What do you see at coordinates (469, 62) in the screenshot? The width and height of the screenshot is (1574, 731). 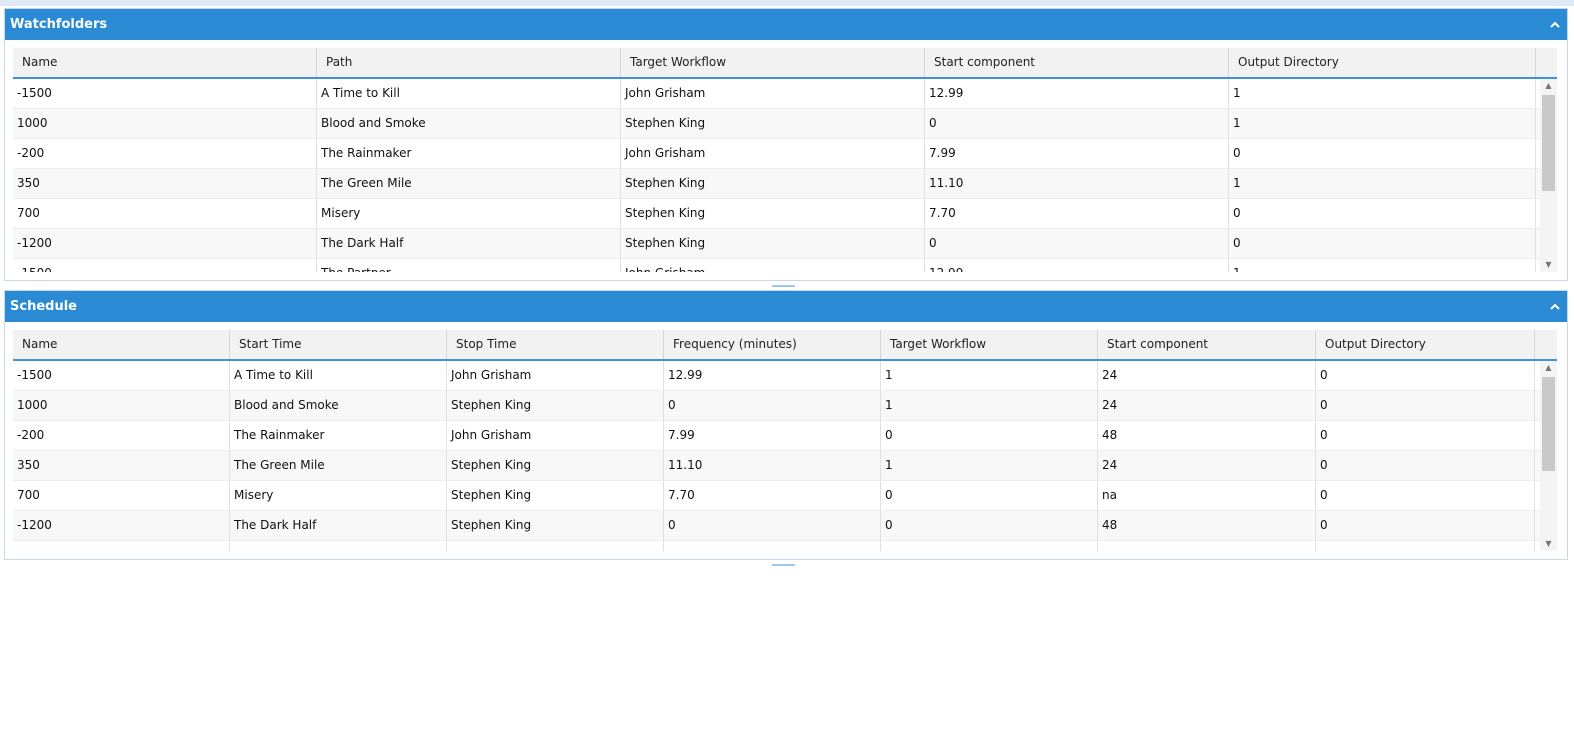 I see `column-header-path: Path` at bounding box center [469, 62].